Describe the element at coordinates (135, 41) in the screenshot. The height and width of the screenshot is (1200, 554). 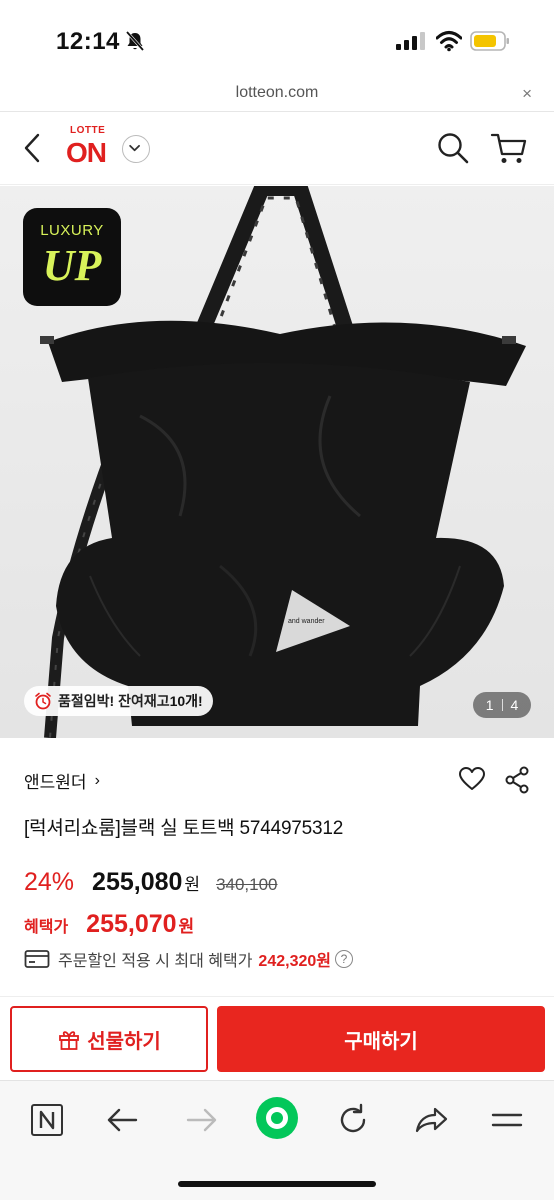
I see `bell-muted-icon` at that location.